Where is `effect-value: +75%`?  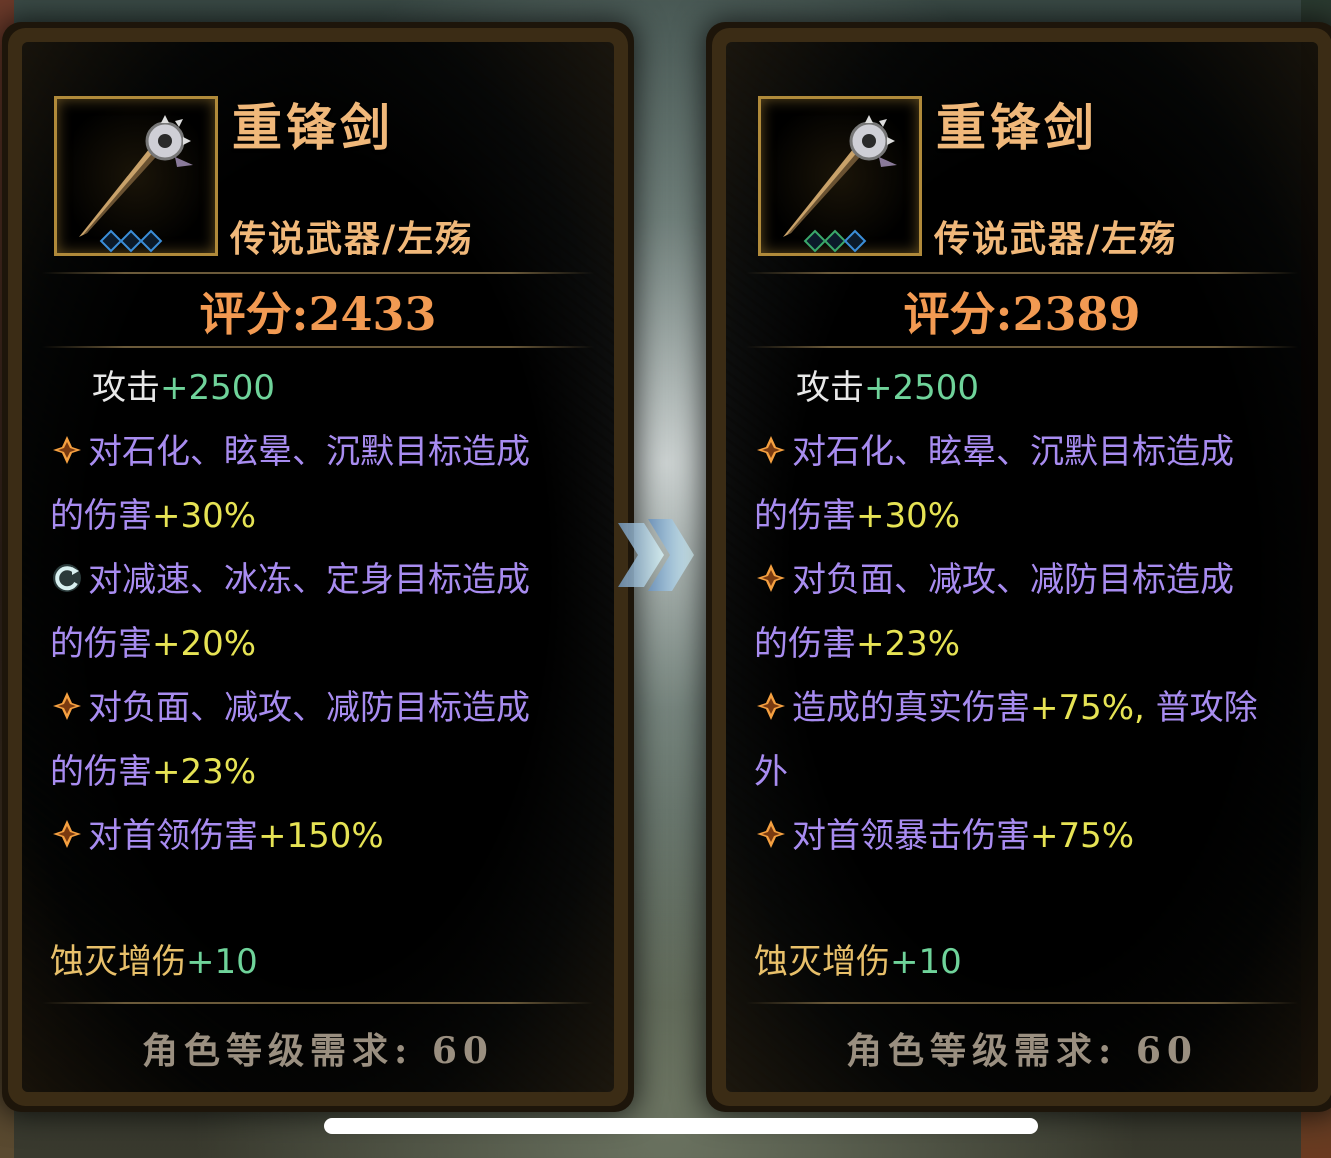 effect-value: +75% is located at coordinates (1082, 836).